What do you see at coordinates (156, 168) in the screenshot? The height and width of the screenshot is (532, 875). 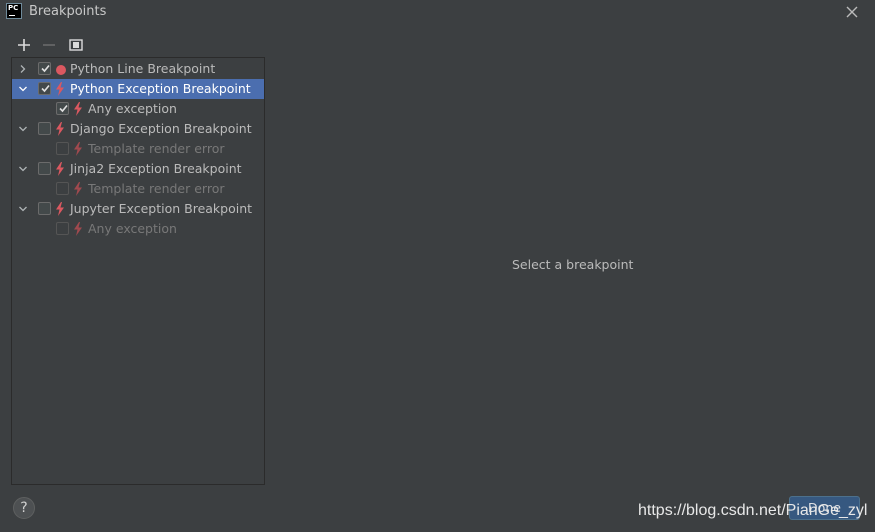 I see `breakpoint-label: Jinja2 Exception Breakpoint` at bounding box center [156, 168].